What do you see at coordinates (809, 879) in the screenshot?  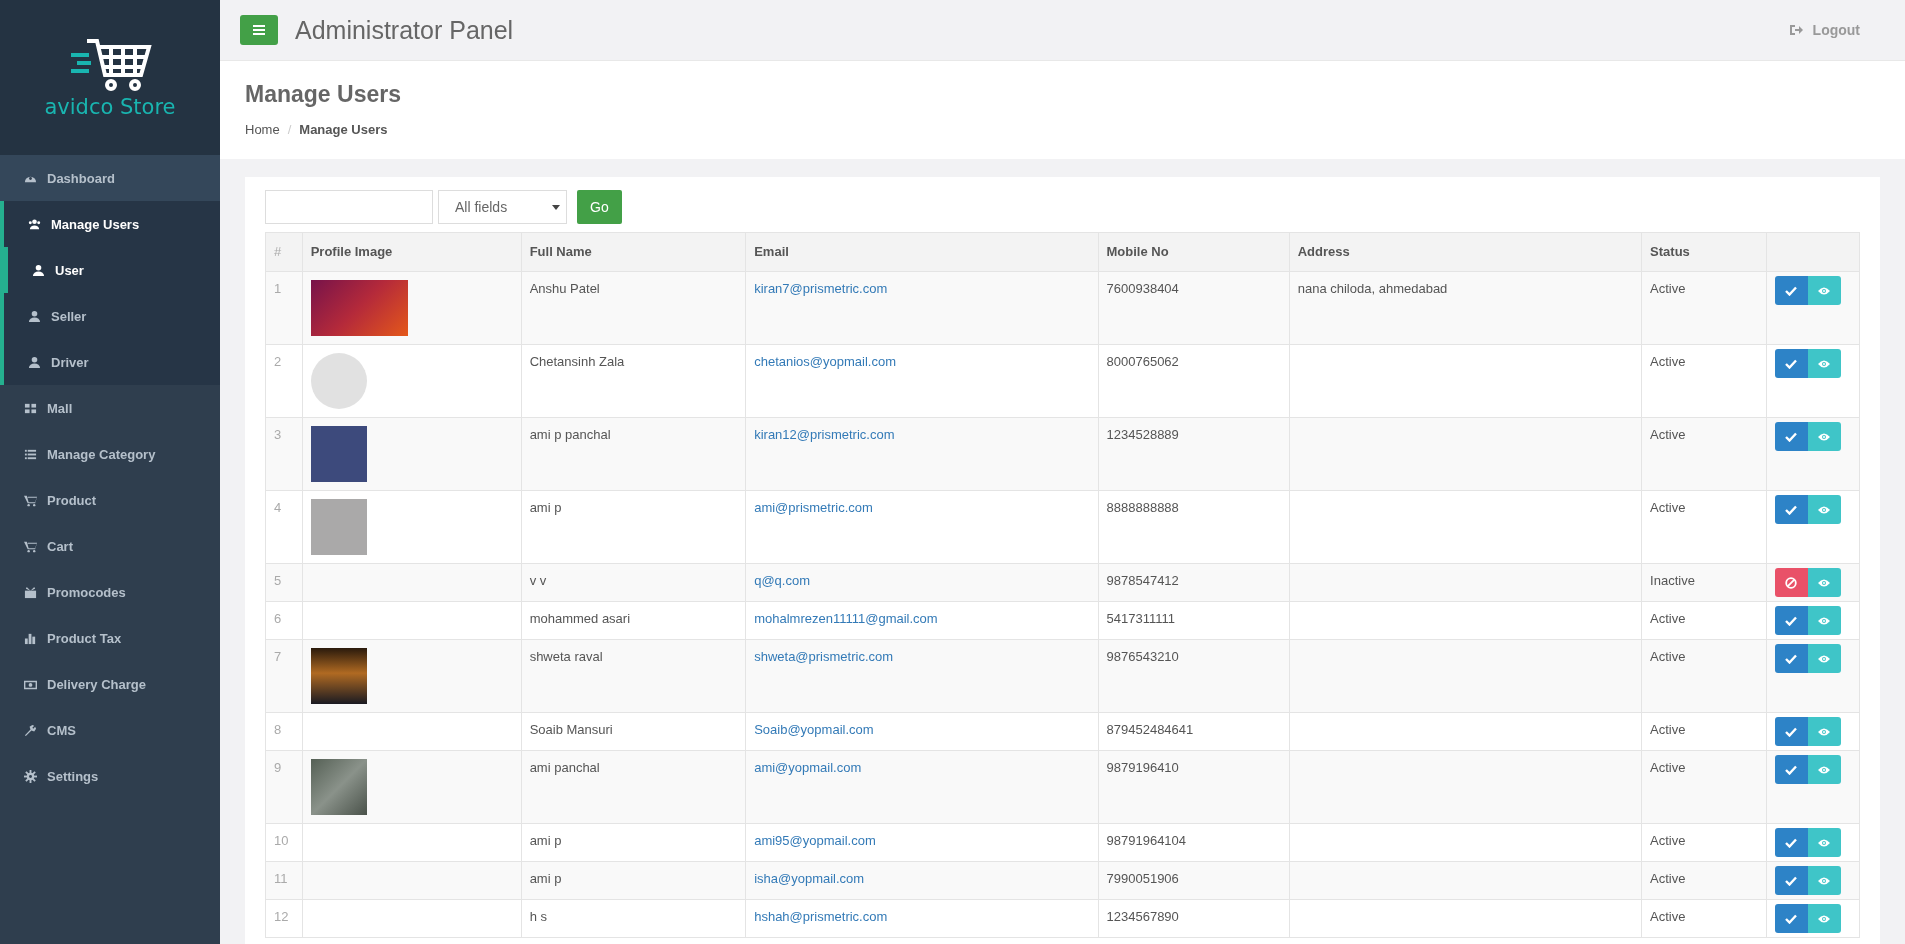 I see `email-link: isha@yopmail.com` at bounding box center [809, 879].